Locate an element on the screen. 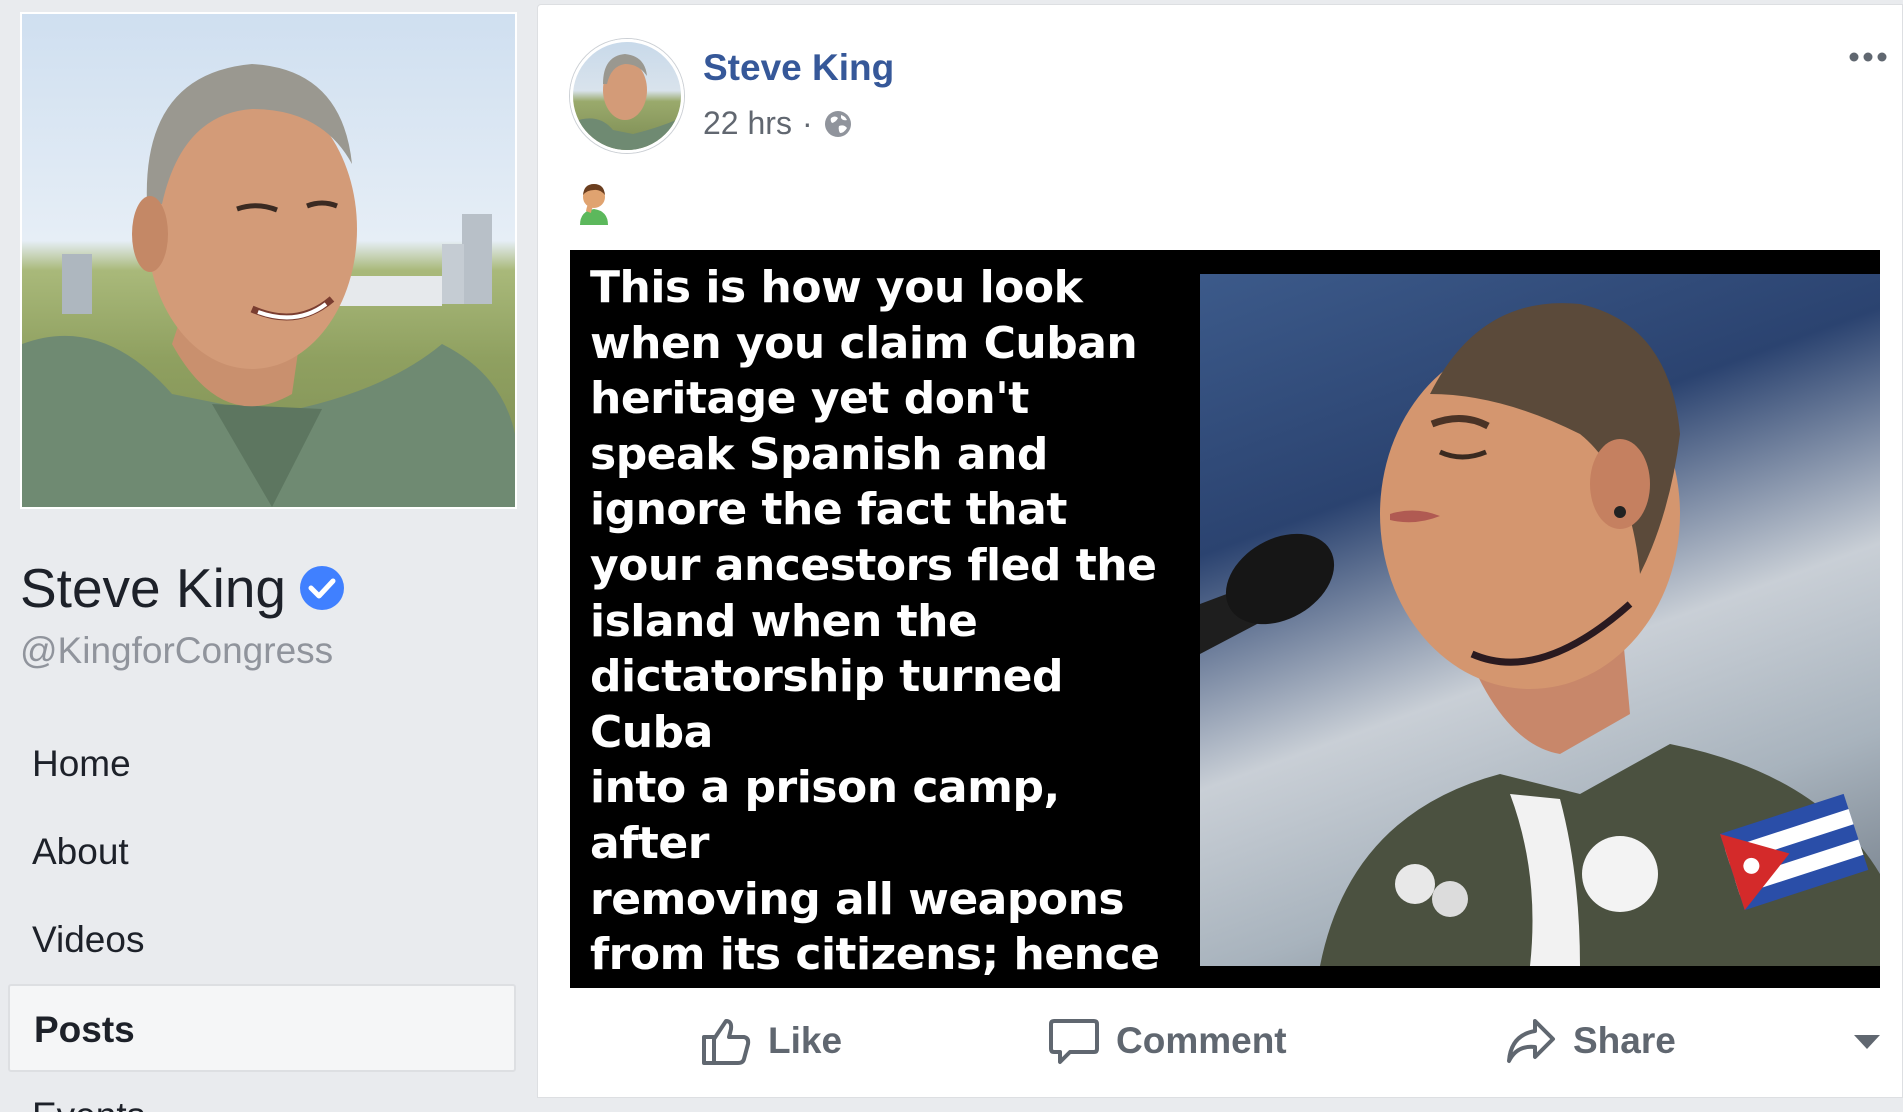  page-name: Steve King is located at coordinates (183, 588).